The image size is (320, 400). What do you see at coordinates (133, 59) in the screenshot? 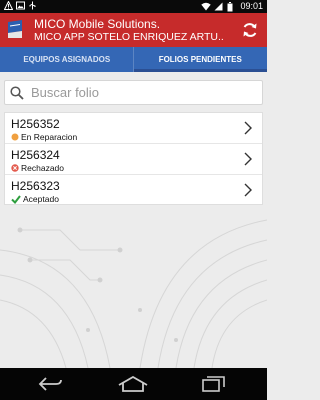
I see `tab-divider` at bounding box center [133, 59].